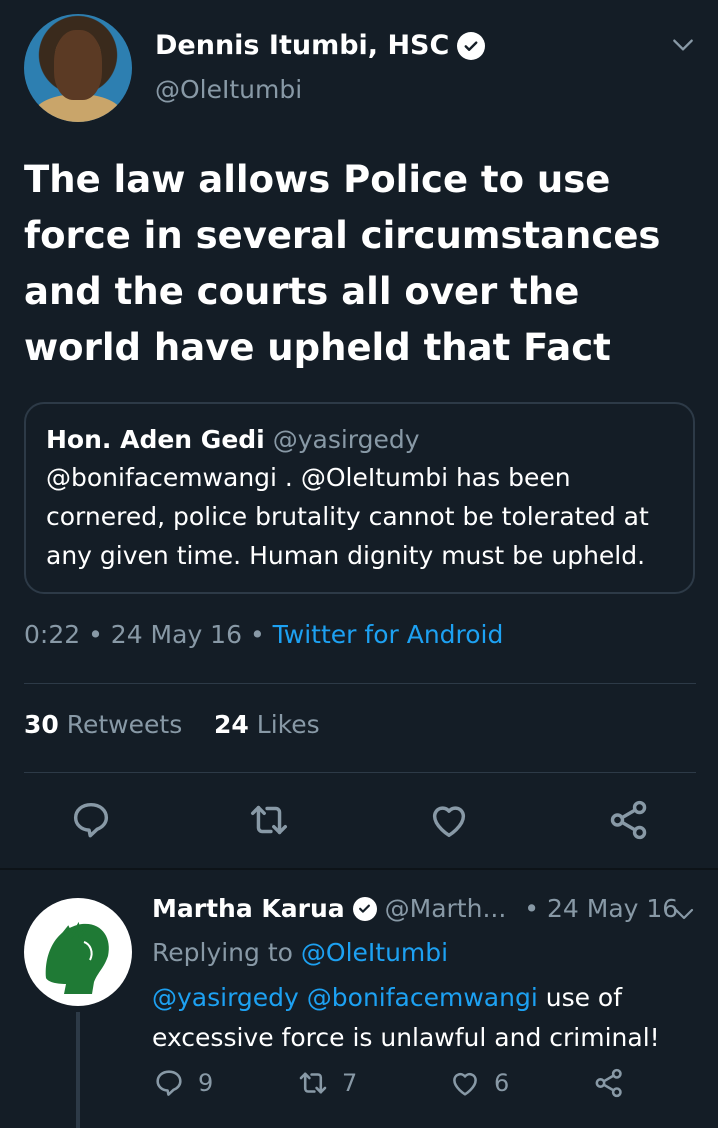 The width and height of the screenshot is (718, 1128). Describe the element at coordinates (124, 724) in the screenshot. I see `retweets-label: Retweets` at that location.